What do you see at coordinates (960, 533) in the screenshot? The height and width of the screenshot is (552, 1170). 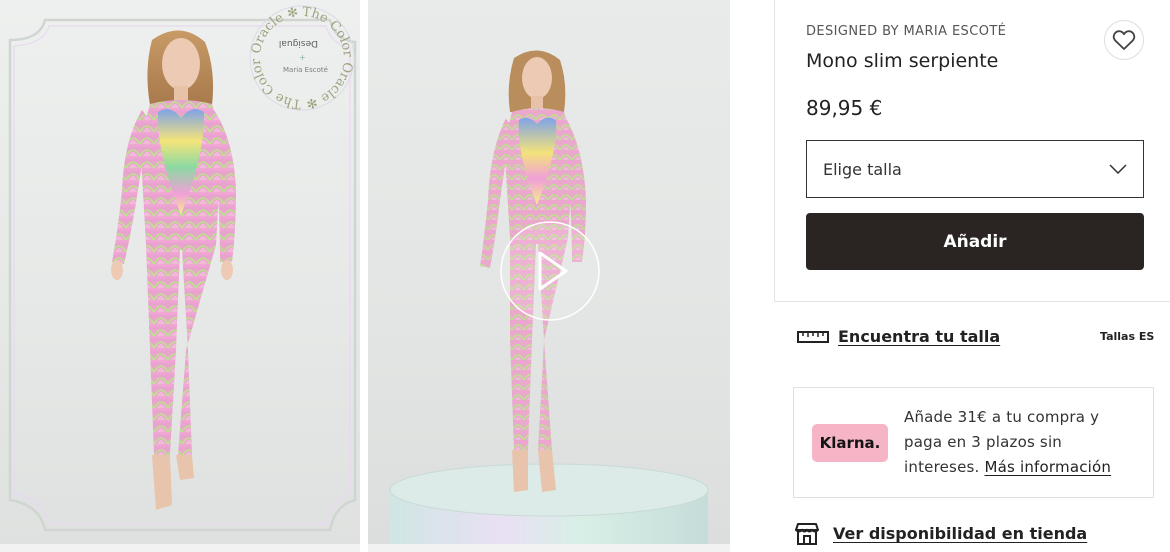 I see `store-availability-link: Ver disponibilidad en tienda` at bounding box center [960, 533].